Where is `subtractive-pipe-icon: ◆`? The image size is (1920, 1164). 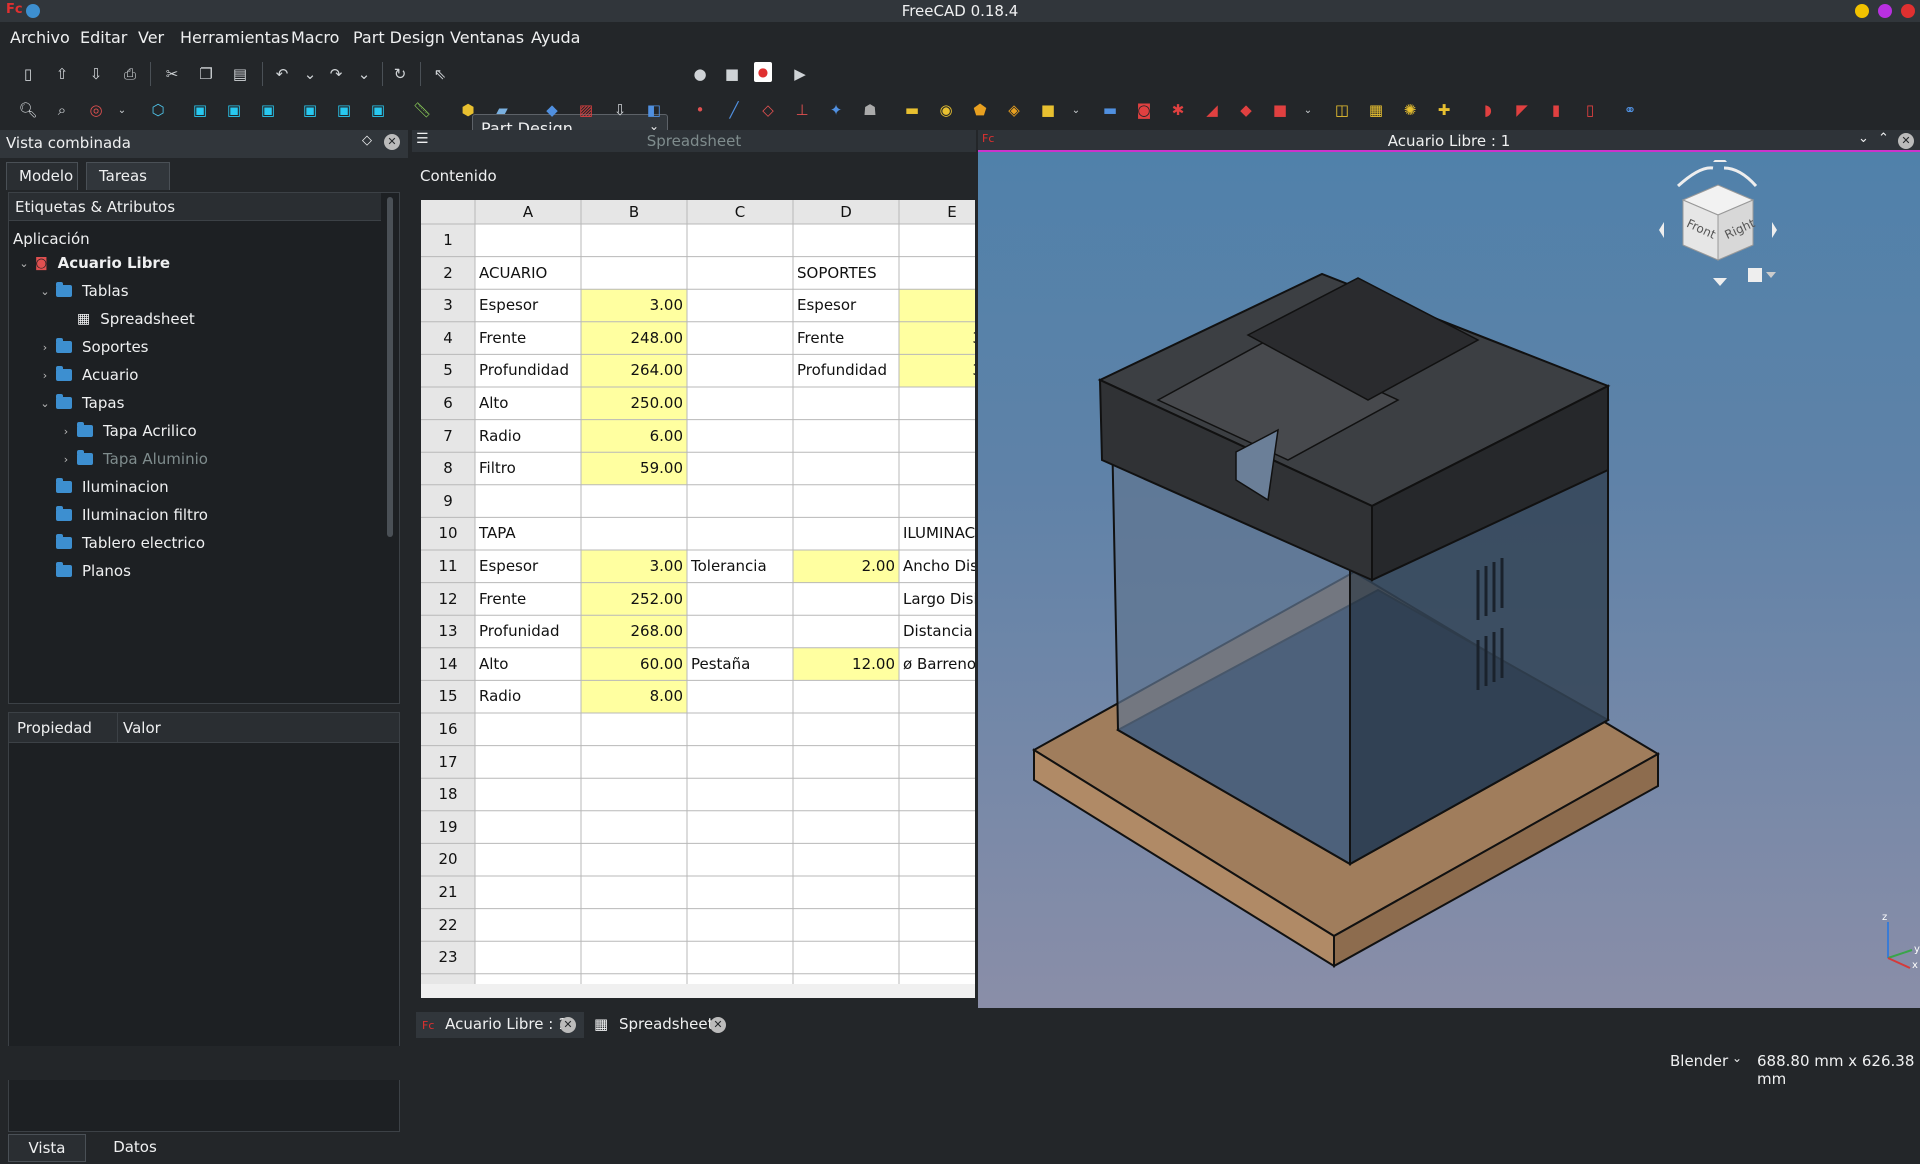
subtractive-pipe-icon: ◆ is located at coordinates (1246, 110).